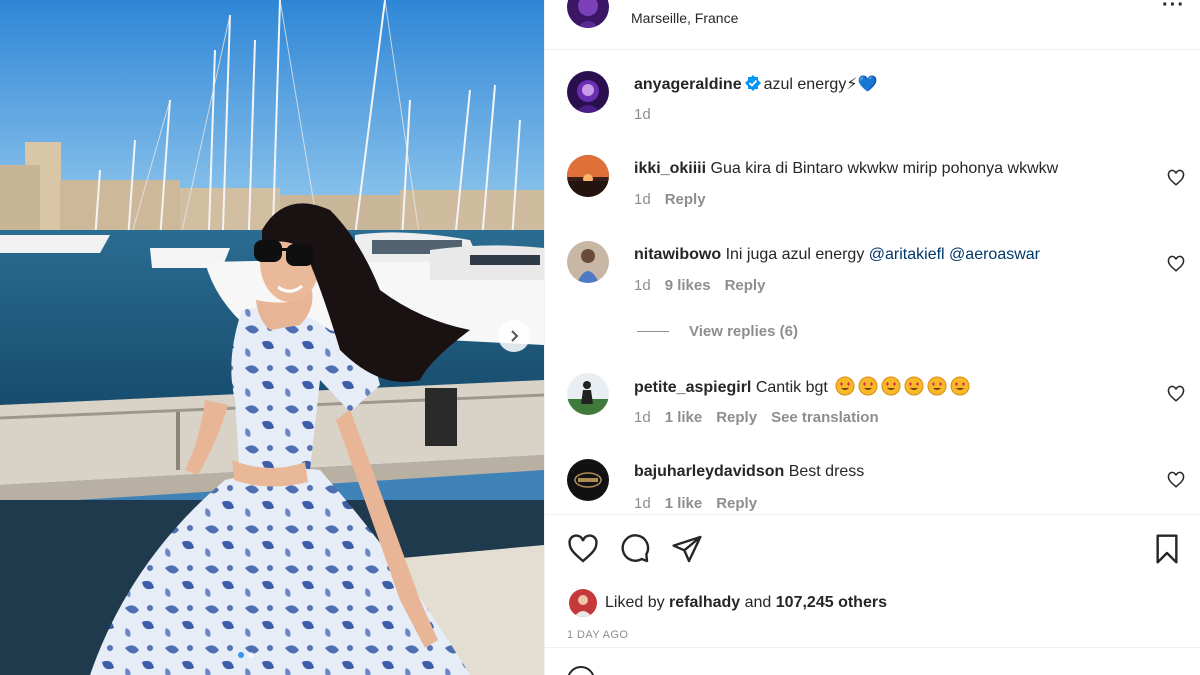  What do you see at coordinates (581, 670) in the screenshot?
I see `emoji-icon` at bounding box center [581, 670].